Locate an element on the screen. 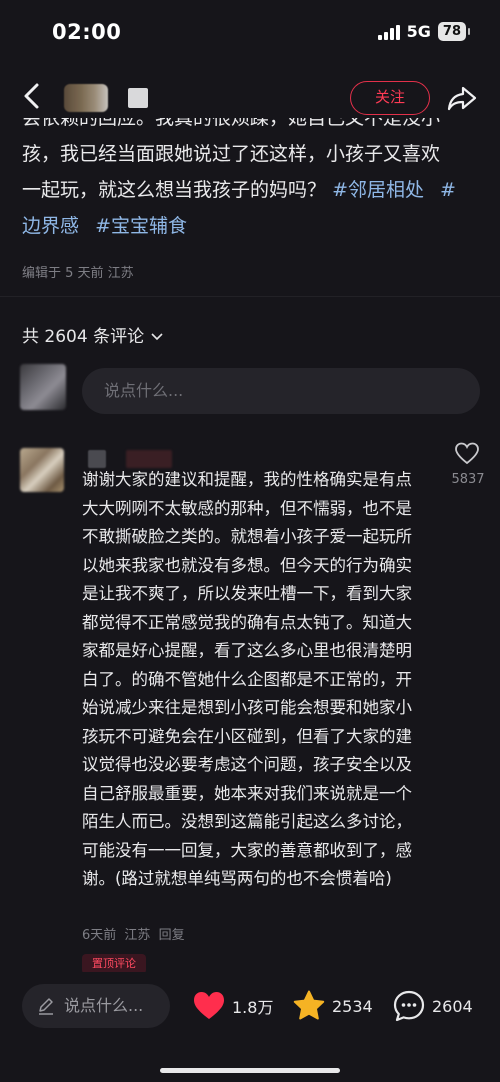 The image size is (500, 1082). commenter-avatar is located at coordinates (42, 470).